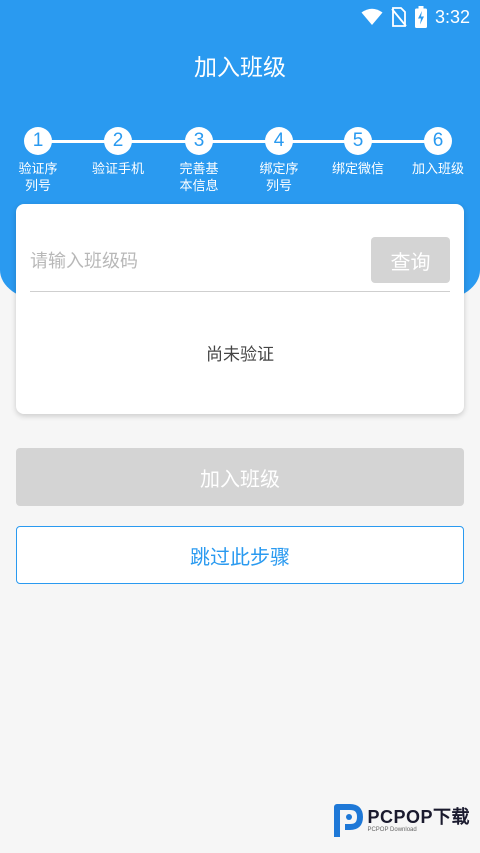 The image size is (480, 853). I want to click on watermark-text: PCPOP下载 PCPOP Download, so click(418, 821).